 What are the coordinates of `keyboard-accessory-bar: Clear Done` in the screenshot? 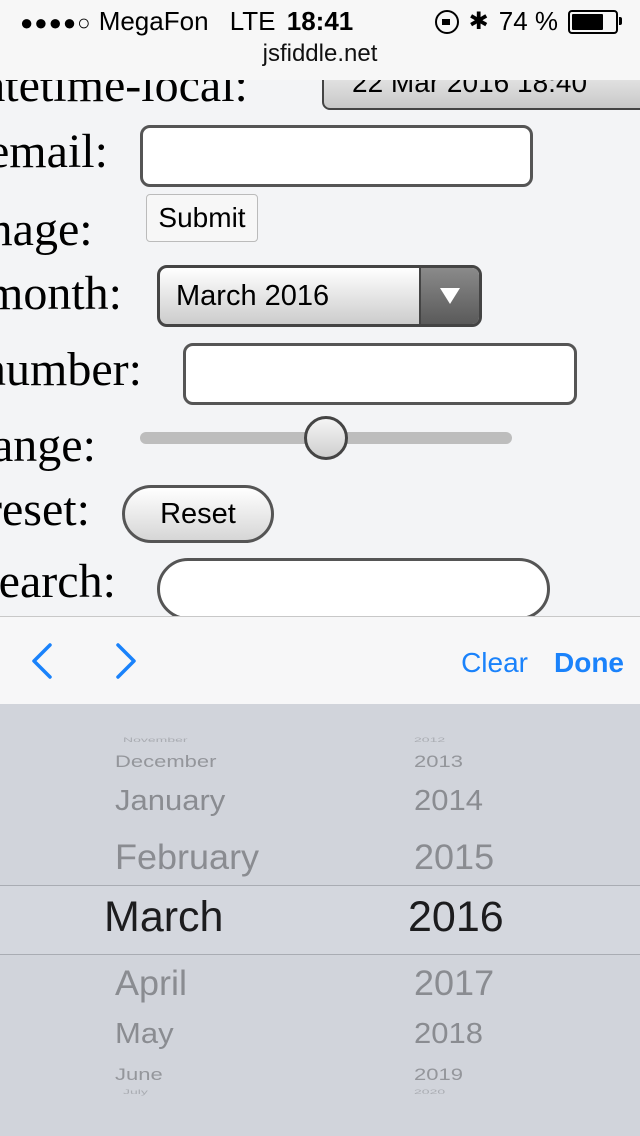 It's located at (320, 660).